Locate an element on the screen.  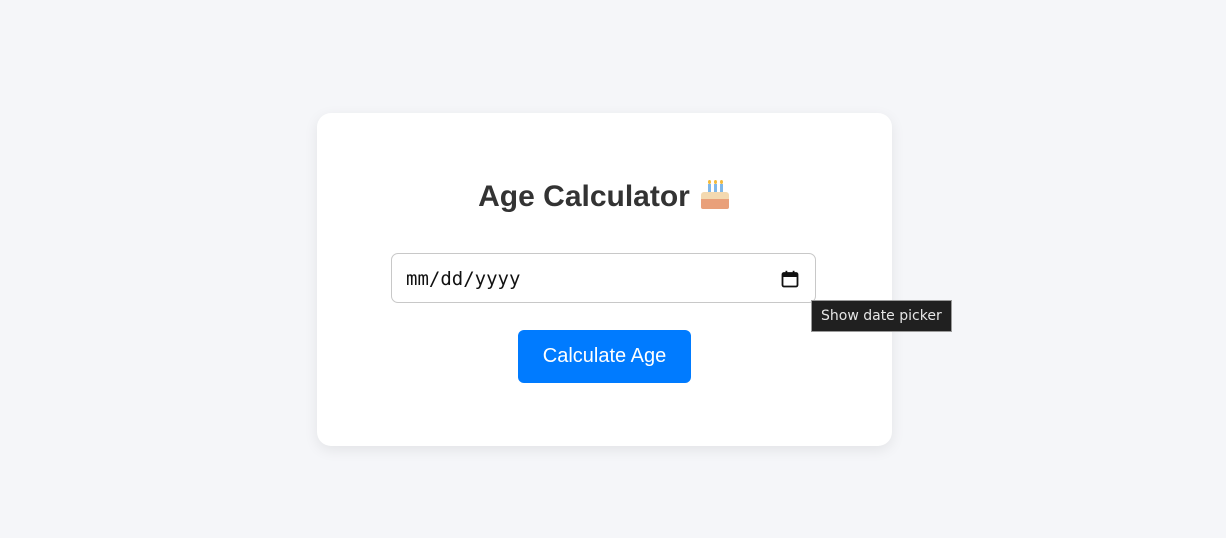
page-title-text: Age Calculator is located at coordinates (584, 196).